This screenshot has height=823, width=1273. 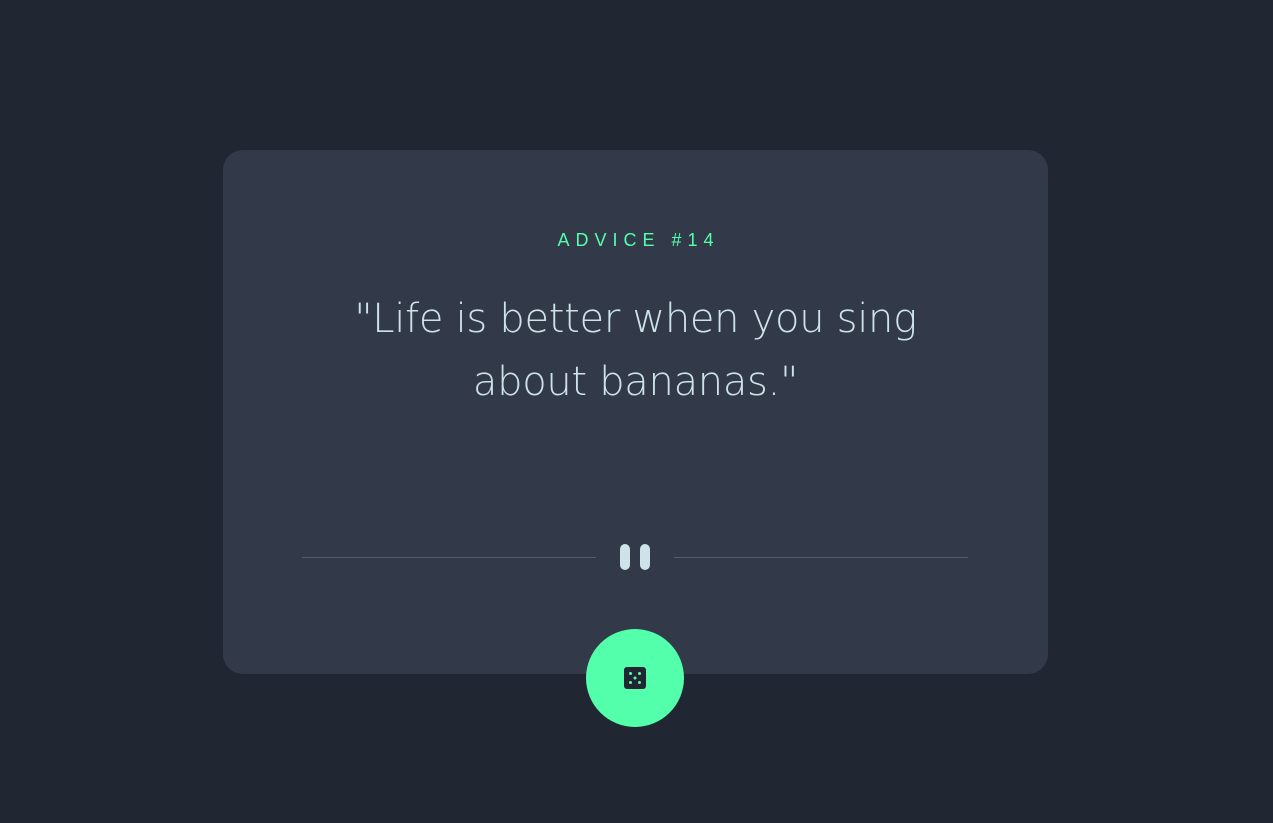 What do you see at coordinates (638, 240) in the screenshot?
I see `advice-id-label: ADVICE #14` at bounding box center [638, 240].